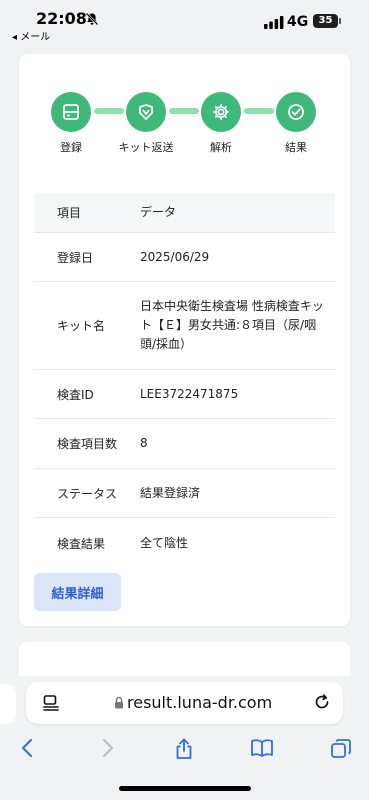 The height and width of the screenshot is (800, 369). Describe the element at coordinates (298, 22) in the screenshot. I see `network-type: 4G` at that location.